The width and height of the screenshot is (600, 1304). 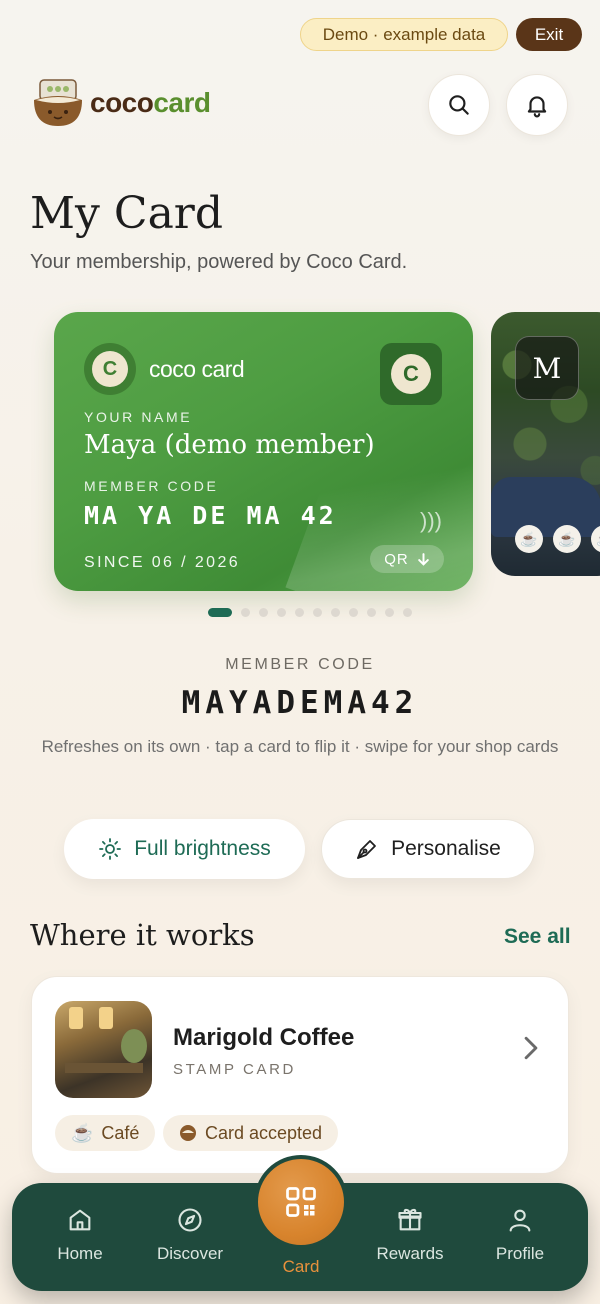 I want to click on coffee-cup-icon: ☕, so click(x=82, y=1132).